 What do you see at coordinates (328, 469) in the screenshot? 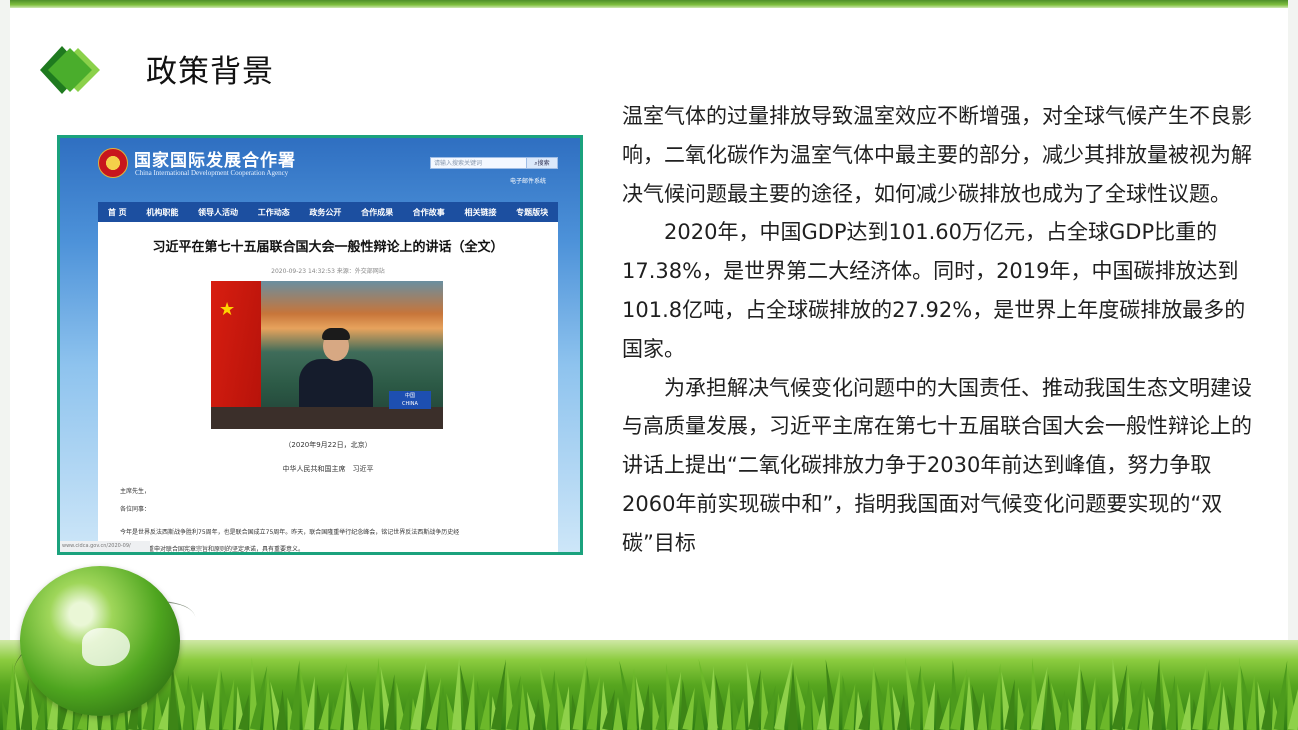
I see `article-byline: 中华人民共和国主席 习近平` at bounding box center [328, 469].